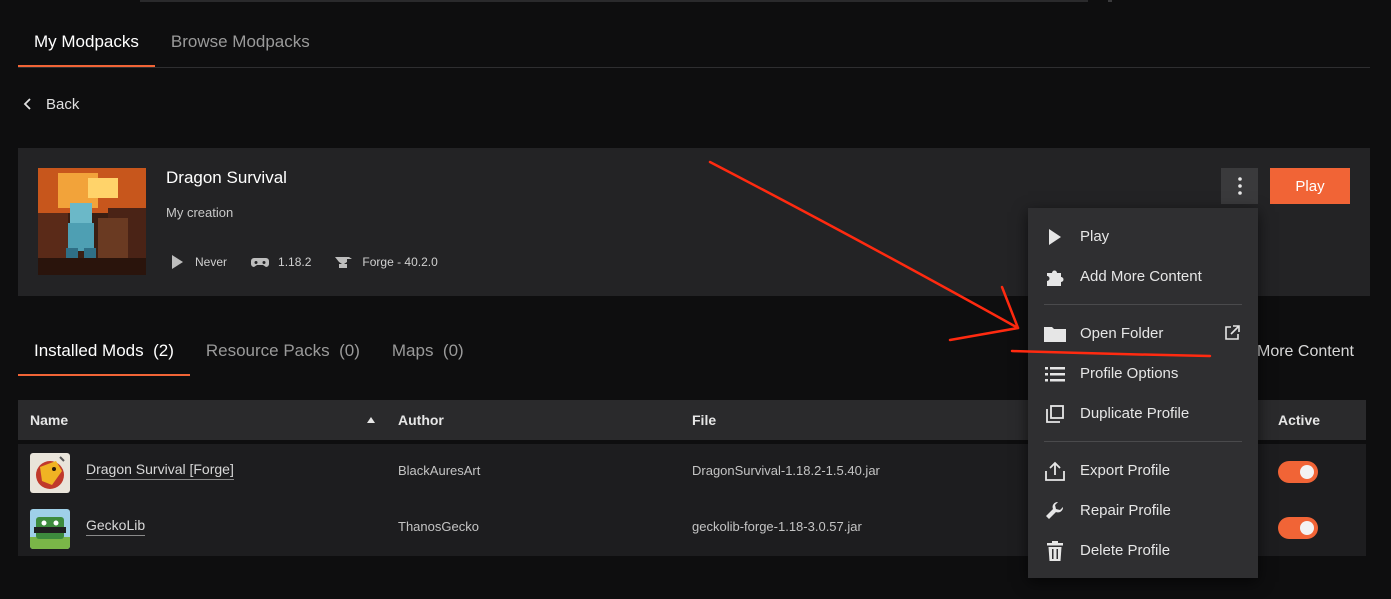  I want to click on back-label: Back, so click(63, 104).